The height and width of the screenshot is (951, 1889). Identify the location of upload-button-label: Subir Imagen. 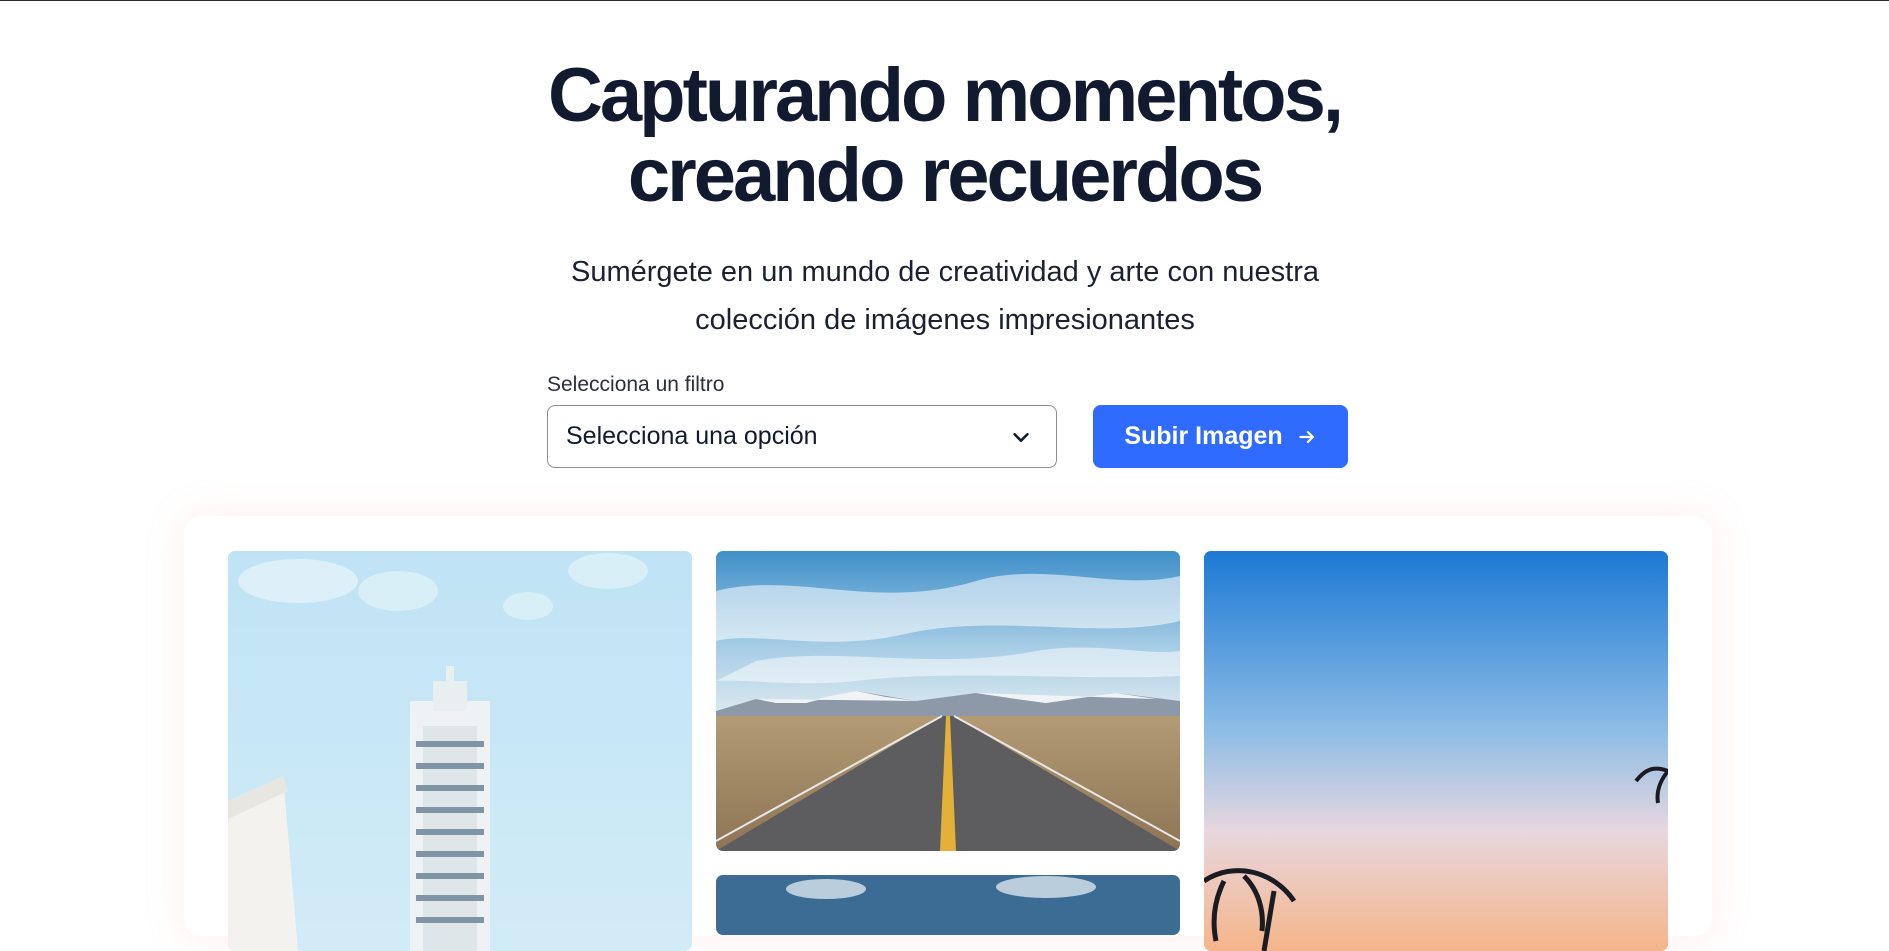
(1203, 436).